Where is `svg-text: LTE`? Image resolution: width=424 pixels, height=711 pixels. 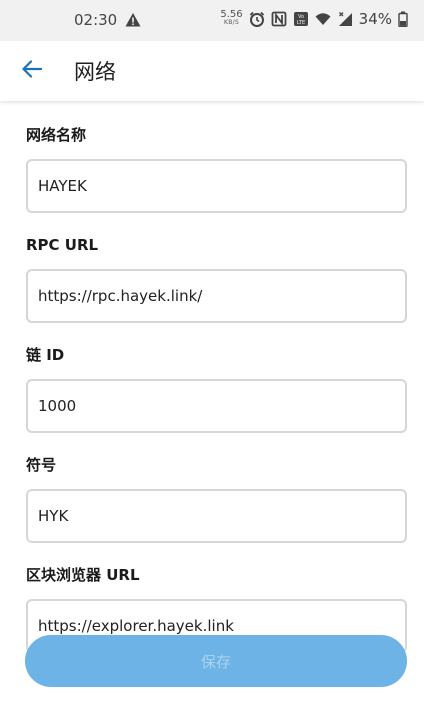 svg-text: LTE is located at coordinates (301, 23).